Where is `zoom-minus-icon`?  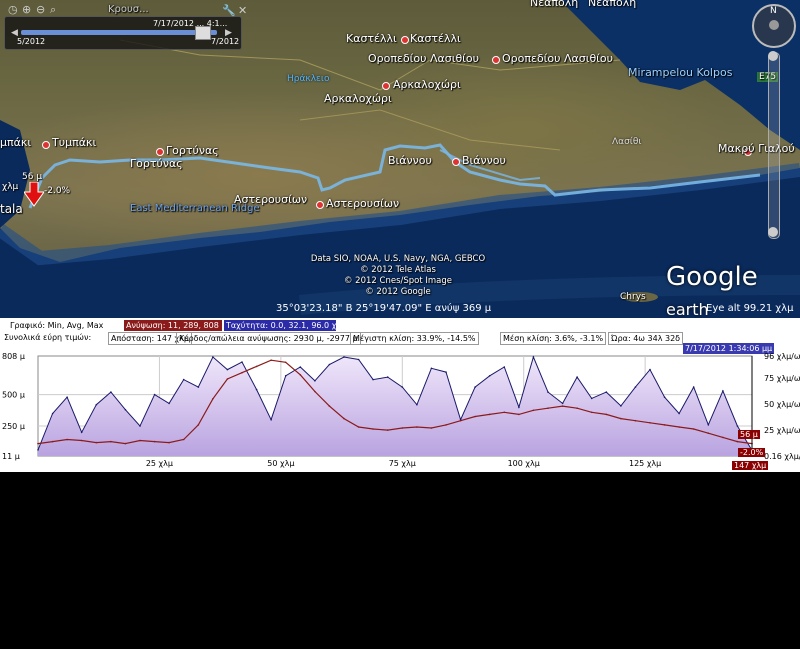
zoom-minus-icon is located at coordinates (773, 232).